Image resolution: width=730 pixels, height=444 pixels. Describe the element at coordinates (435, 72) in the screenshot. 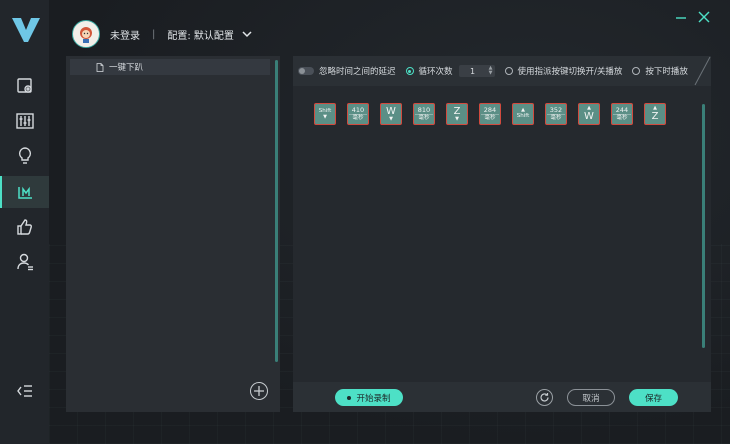

I see `loop-count-label: 循环次数` at that location.